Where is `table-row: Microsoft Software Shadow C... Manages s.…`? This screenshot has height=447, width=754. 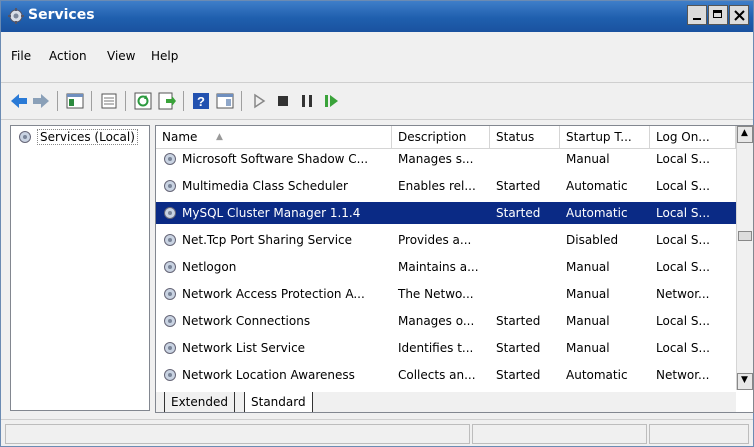
table-row: Microsoft Software Shadow C... Manages s.… is located at coordinates (446, 159).